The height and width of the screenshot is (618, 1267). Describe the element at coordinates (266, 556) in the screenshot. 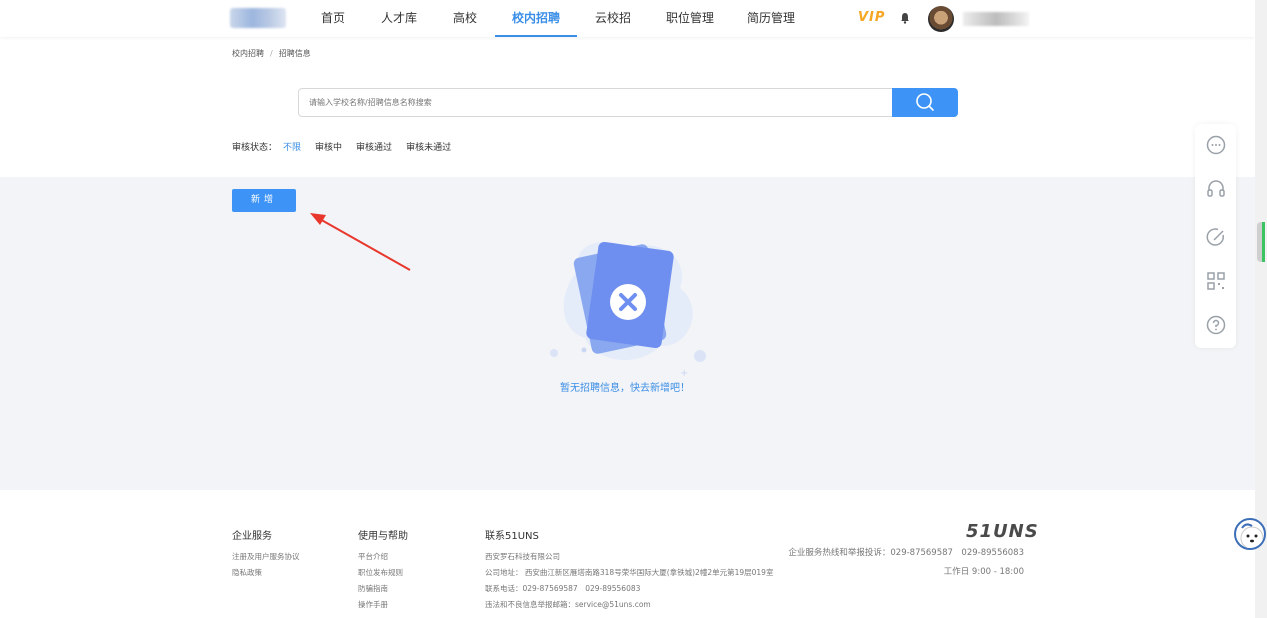

I see `footer-link-user-agreement: 注册及用户服务协议` at that location.